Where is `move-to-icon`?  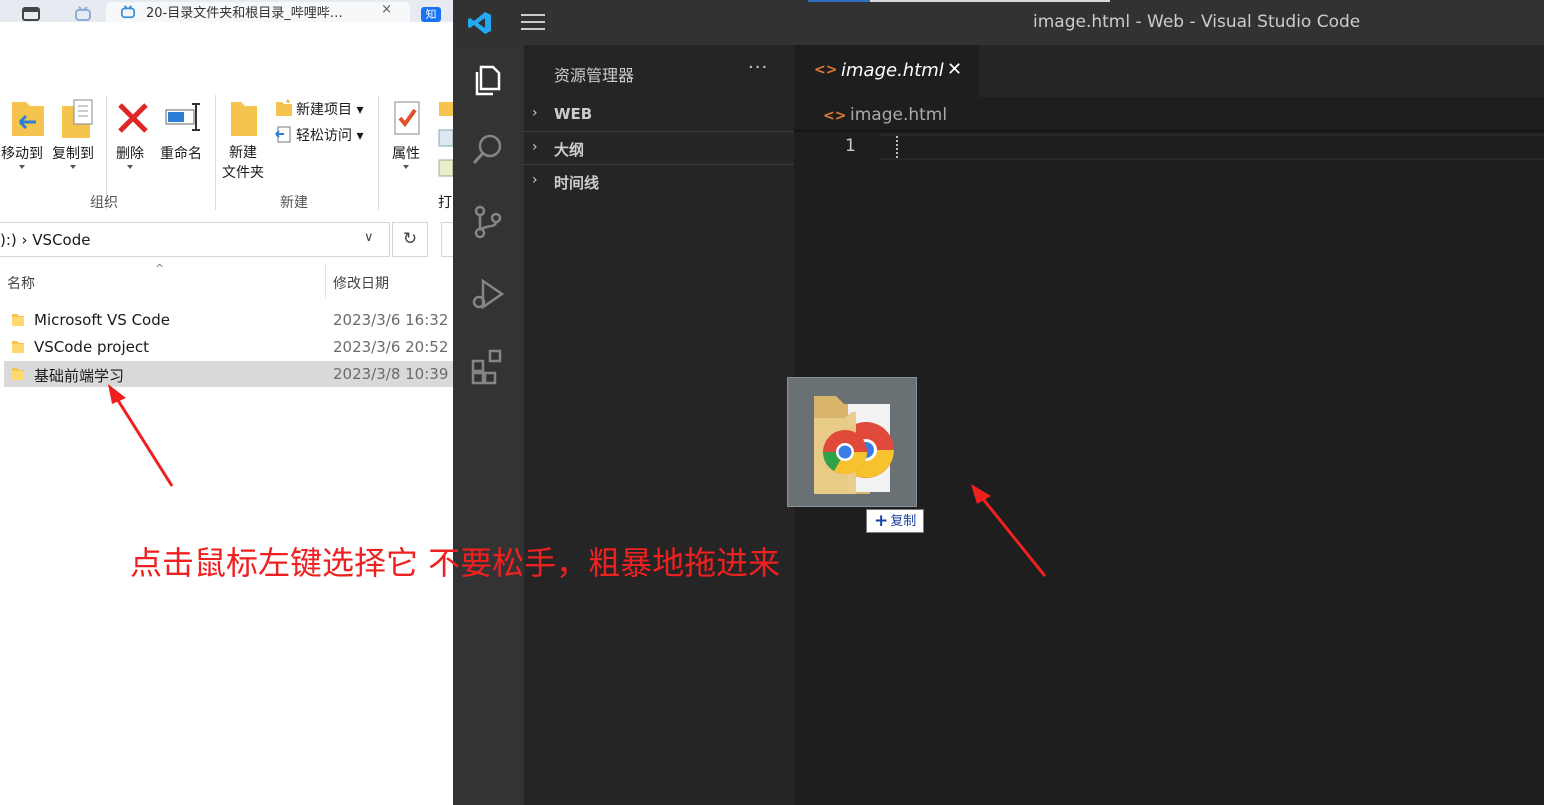
move-to-icon is located at coordinates (28, 119).